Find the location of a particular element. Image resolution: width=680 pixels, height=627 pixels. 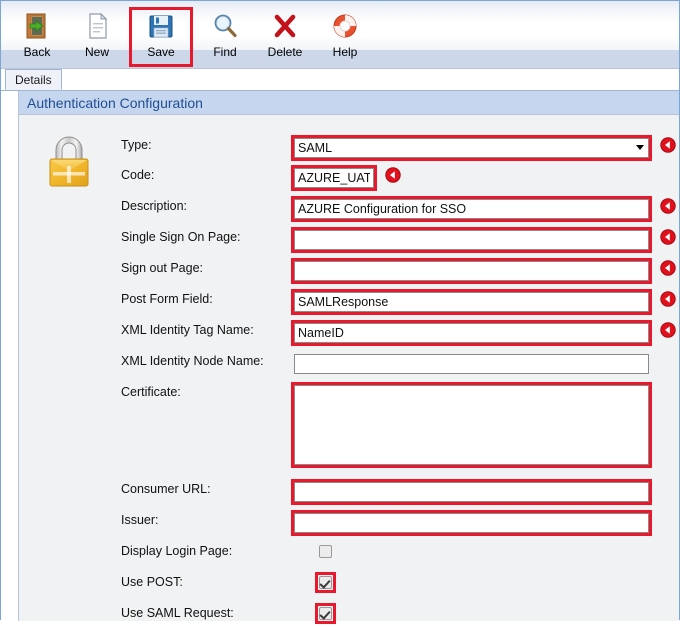

input-xml-identity-tag-name is located at coordinates (471, 333).